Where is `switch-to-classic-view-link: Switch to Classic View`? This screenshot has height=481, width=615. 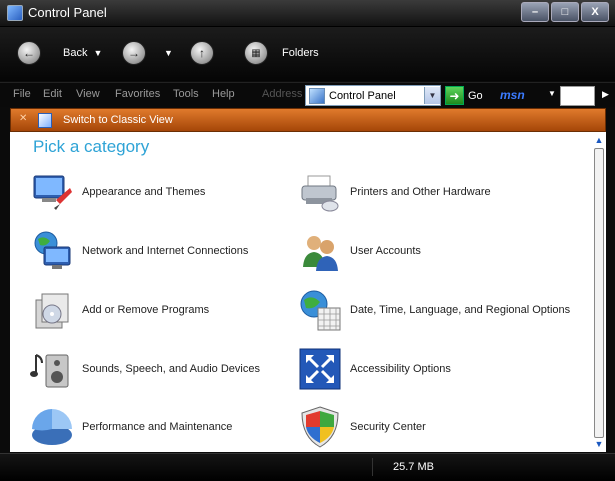 switch-to-classic-view-link: Switch to Classic View is located at coordinates (118, 120).